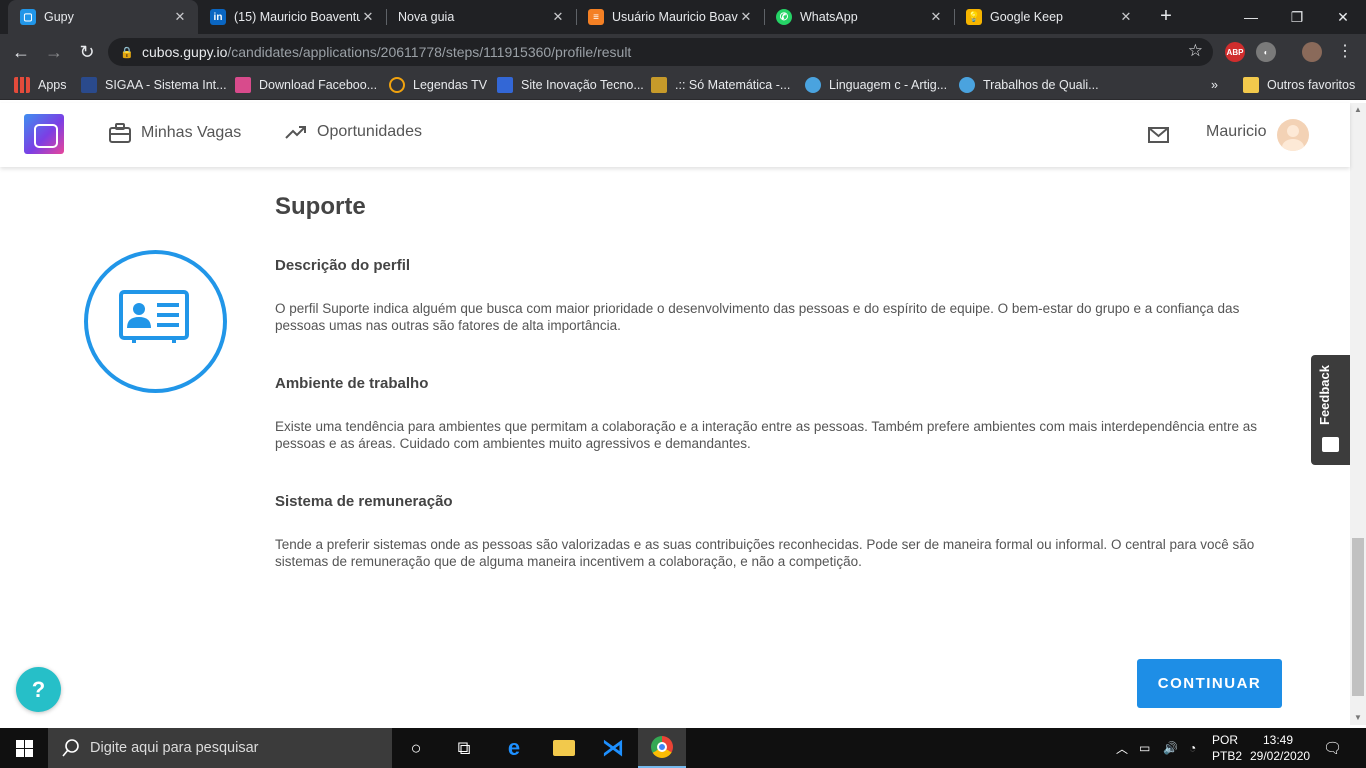 The image size is (1366, 768). Describe the element at coordinates (662, 748) in the screenshot. I see `chrome-icon` at that location.